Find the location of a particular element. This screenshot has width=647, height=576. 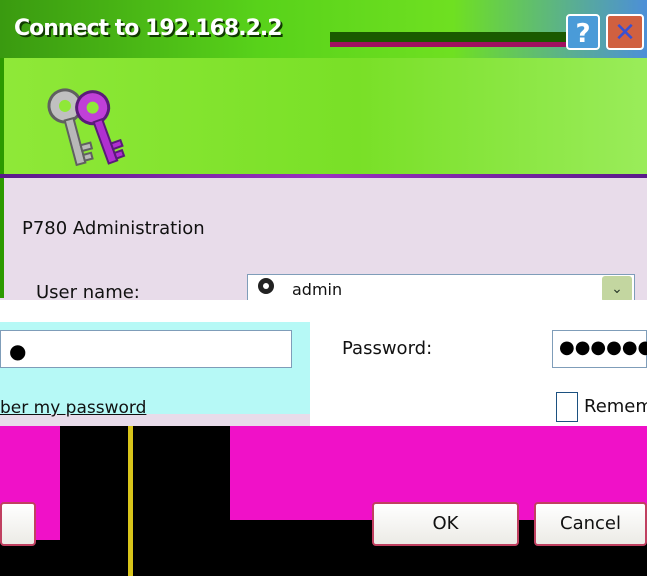

password-label: Password: is located at coordinates (387, 348).